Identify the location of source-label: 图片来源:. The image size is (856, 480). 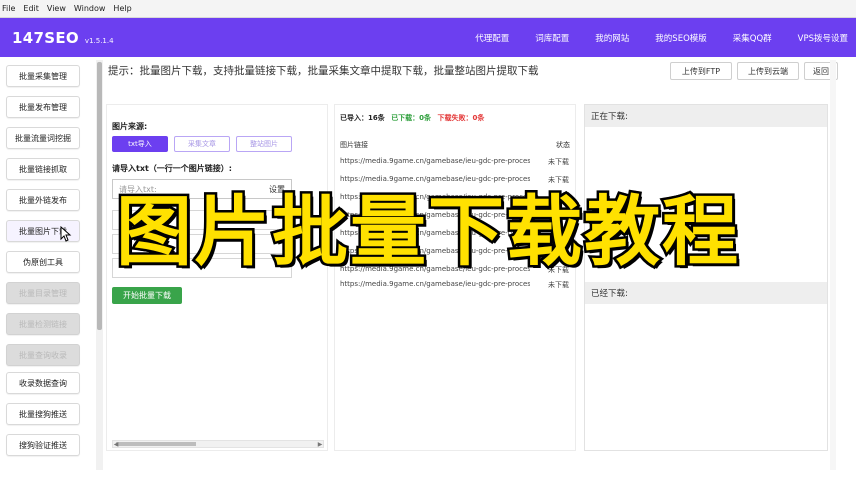
(130, 126).